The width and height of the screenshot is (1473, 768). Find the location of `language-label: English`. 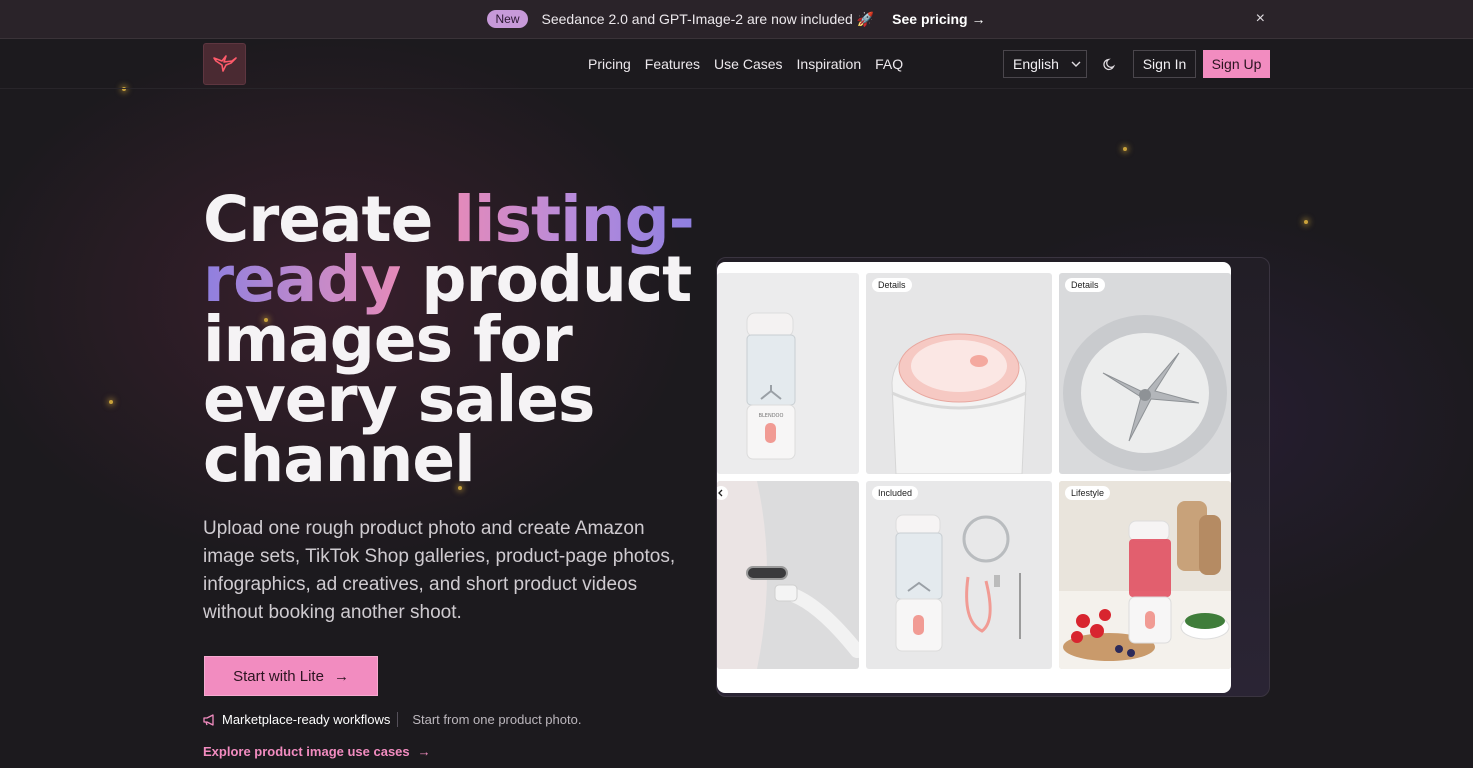

language-label: English is located at coordinates (1036, 64).